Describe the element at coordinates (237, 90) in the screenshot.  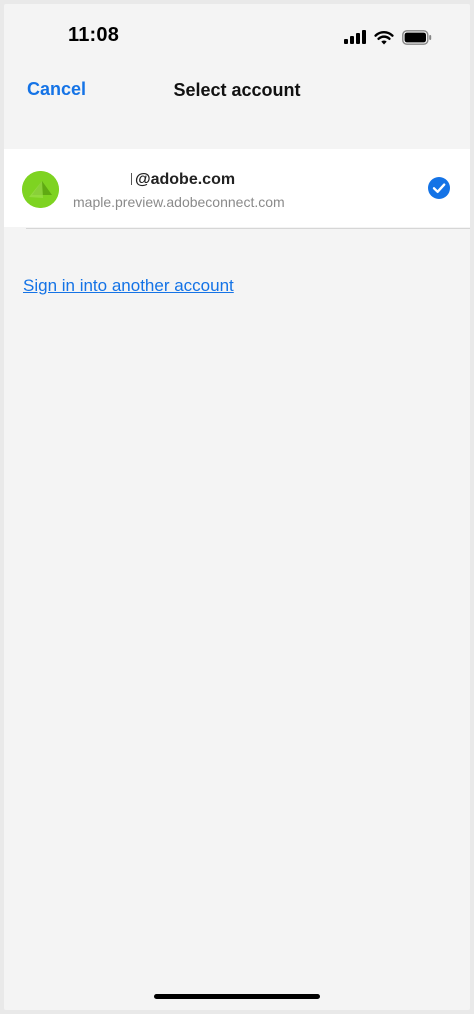
I see `page-title: Select account` at that location.